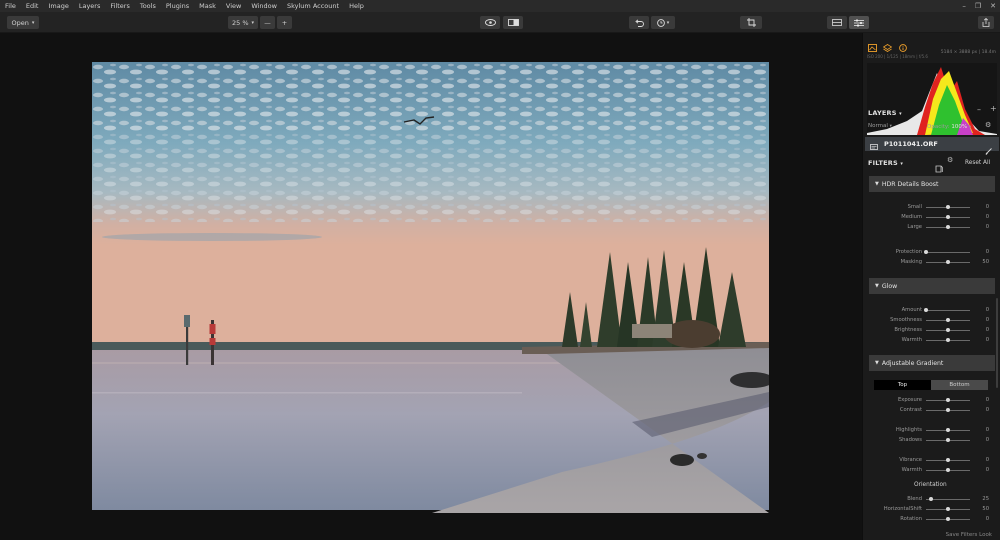 This screenshot has height=540, width=1000. Describe the element at coordinates (932, 509) in the screenshot. I see `slider-horizontal-shift: HorizontalShift 50` at that location.